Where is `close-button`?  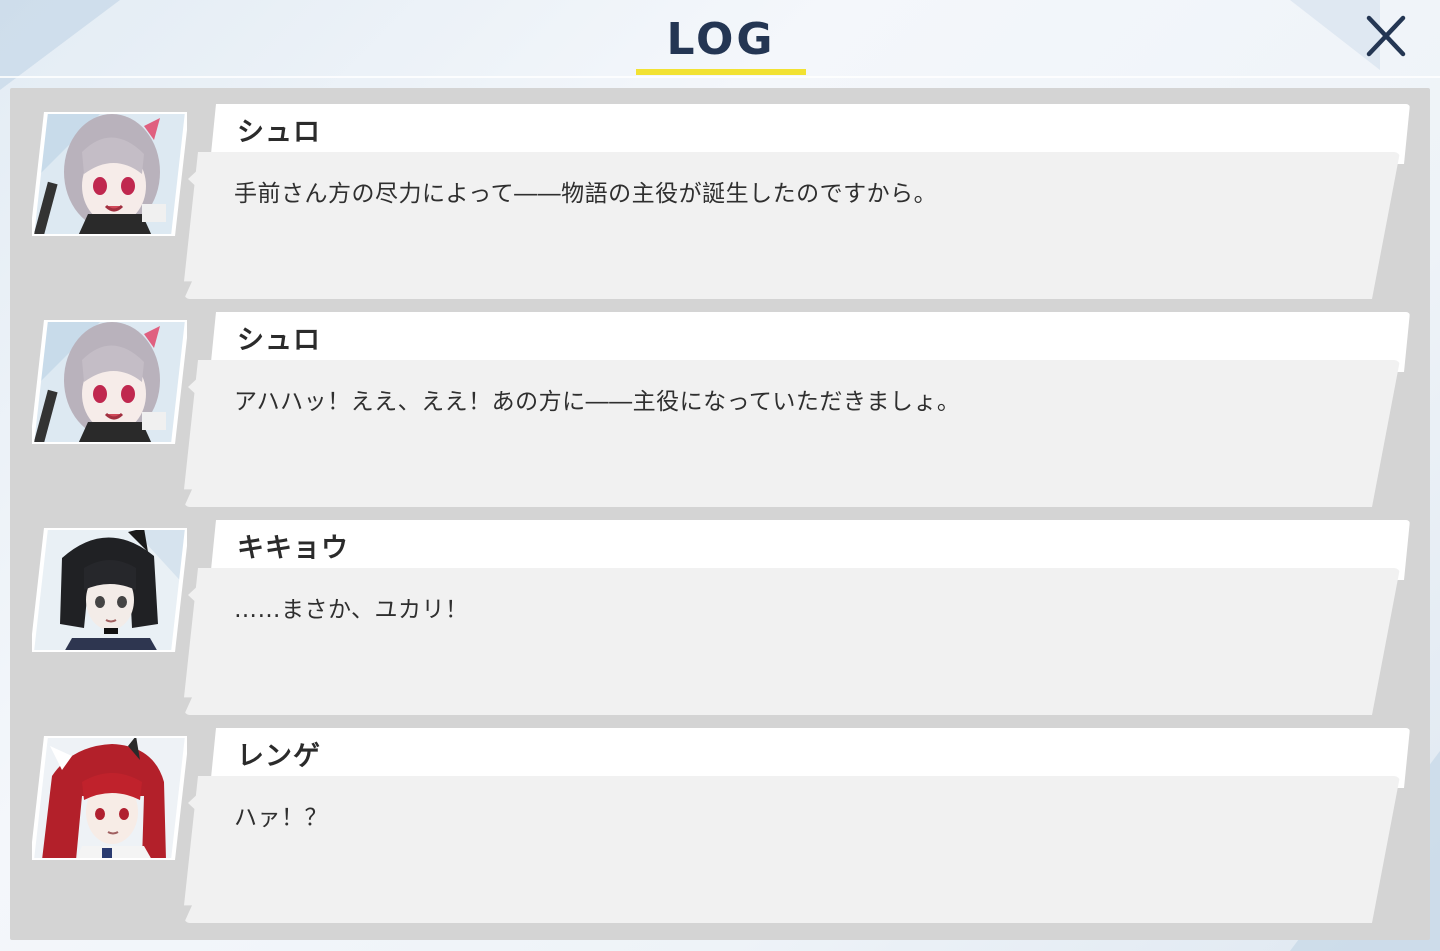 close-button is located at coordinates (1386, 36).